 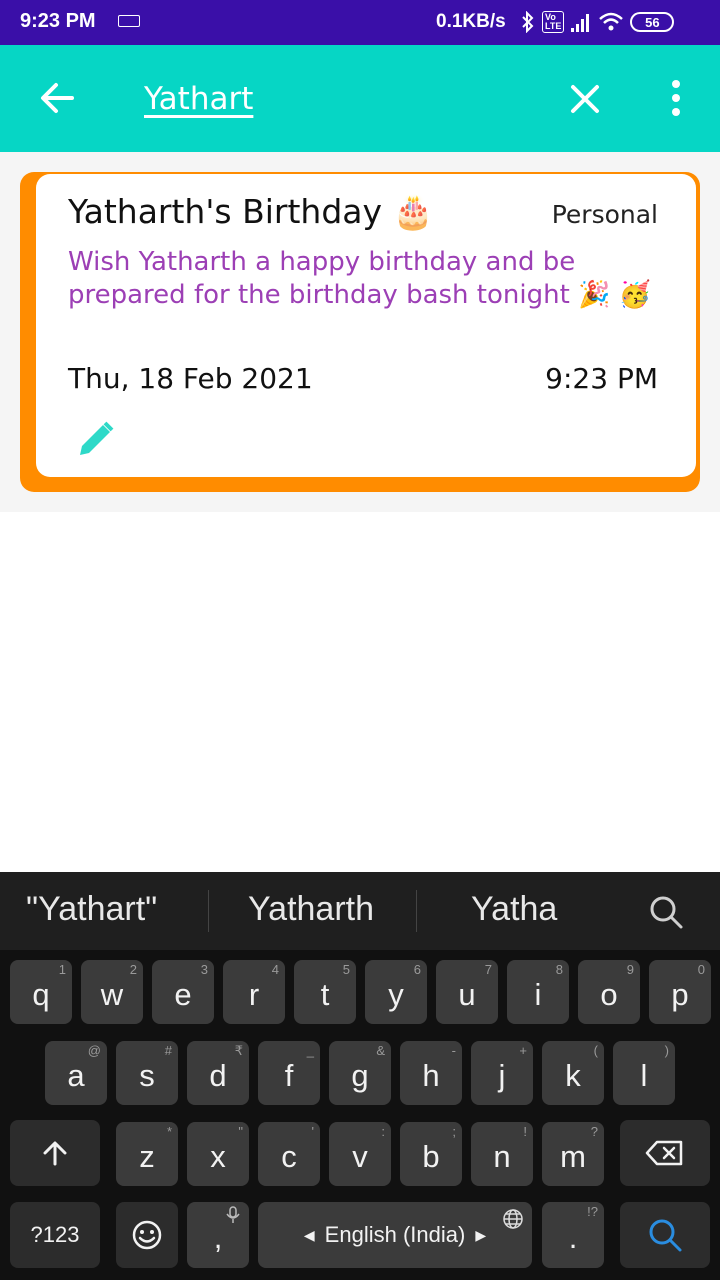 I want to click on search-action-key, so click(x=665, y=1235).